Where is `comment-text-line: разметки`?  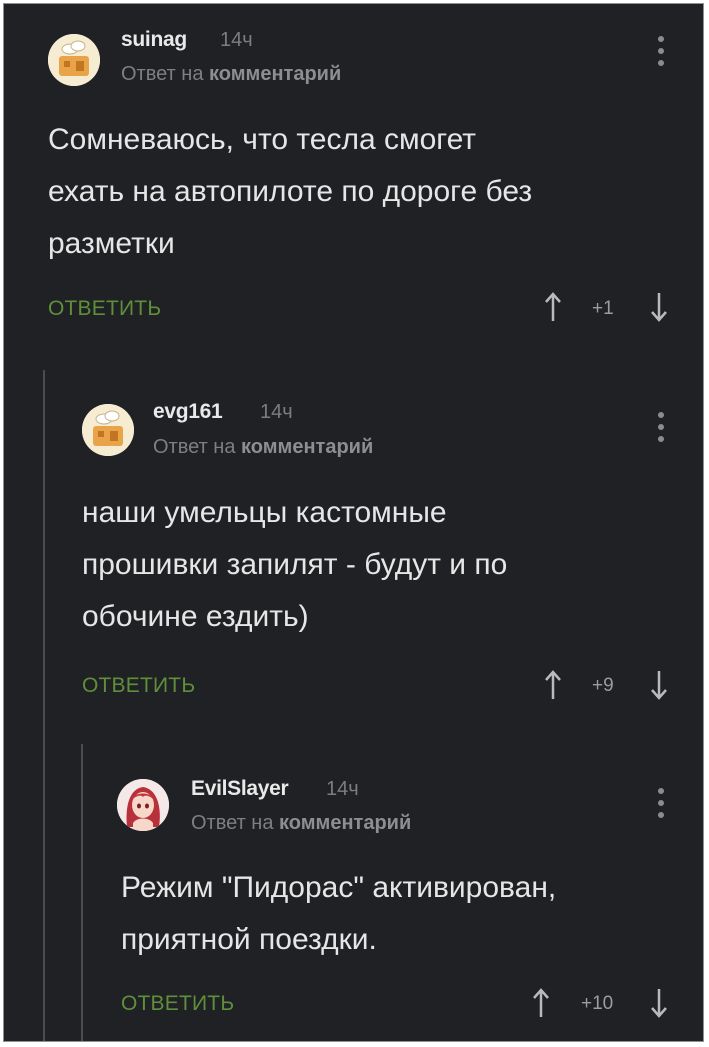
comment-text-line: разметки is located at coordinates (111, 243).